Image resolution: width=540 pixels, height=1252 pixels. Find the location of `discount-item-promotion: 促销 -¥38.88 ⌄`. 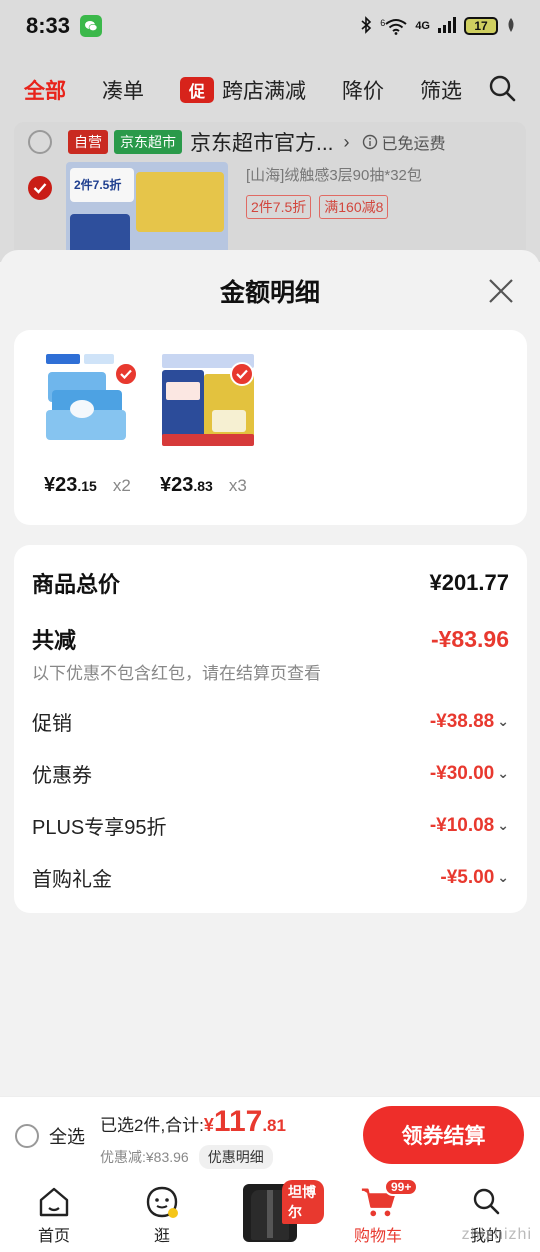

discount-item-promotion: 促销 -¥38.88 ⌄ is located at coordinates (270, 721).